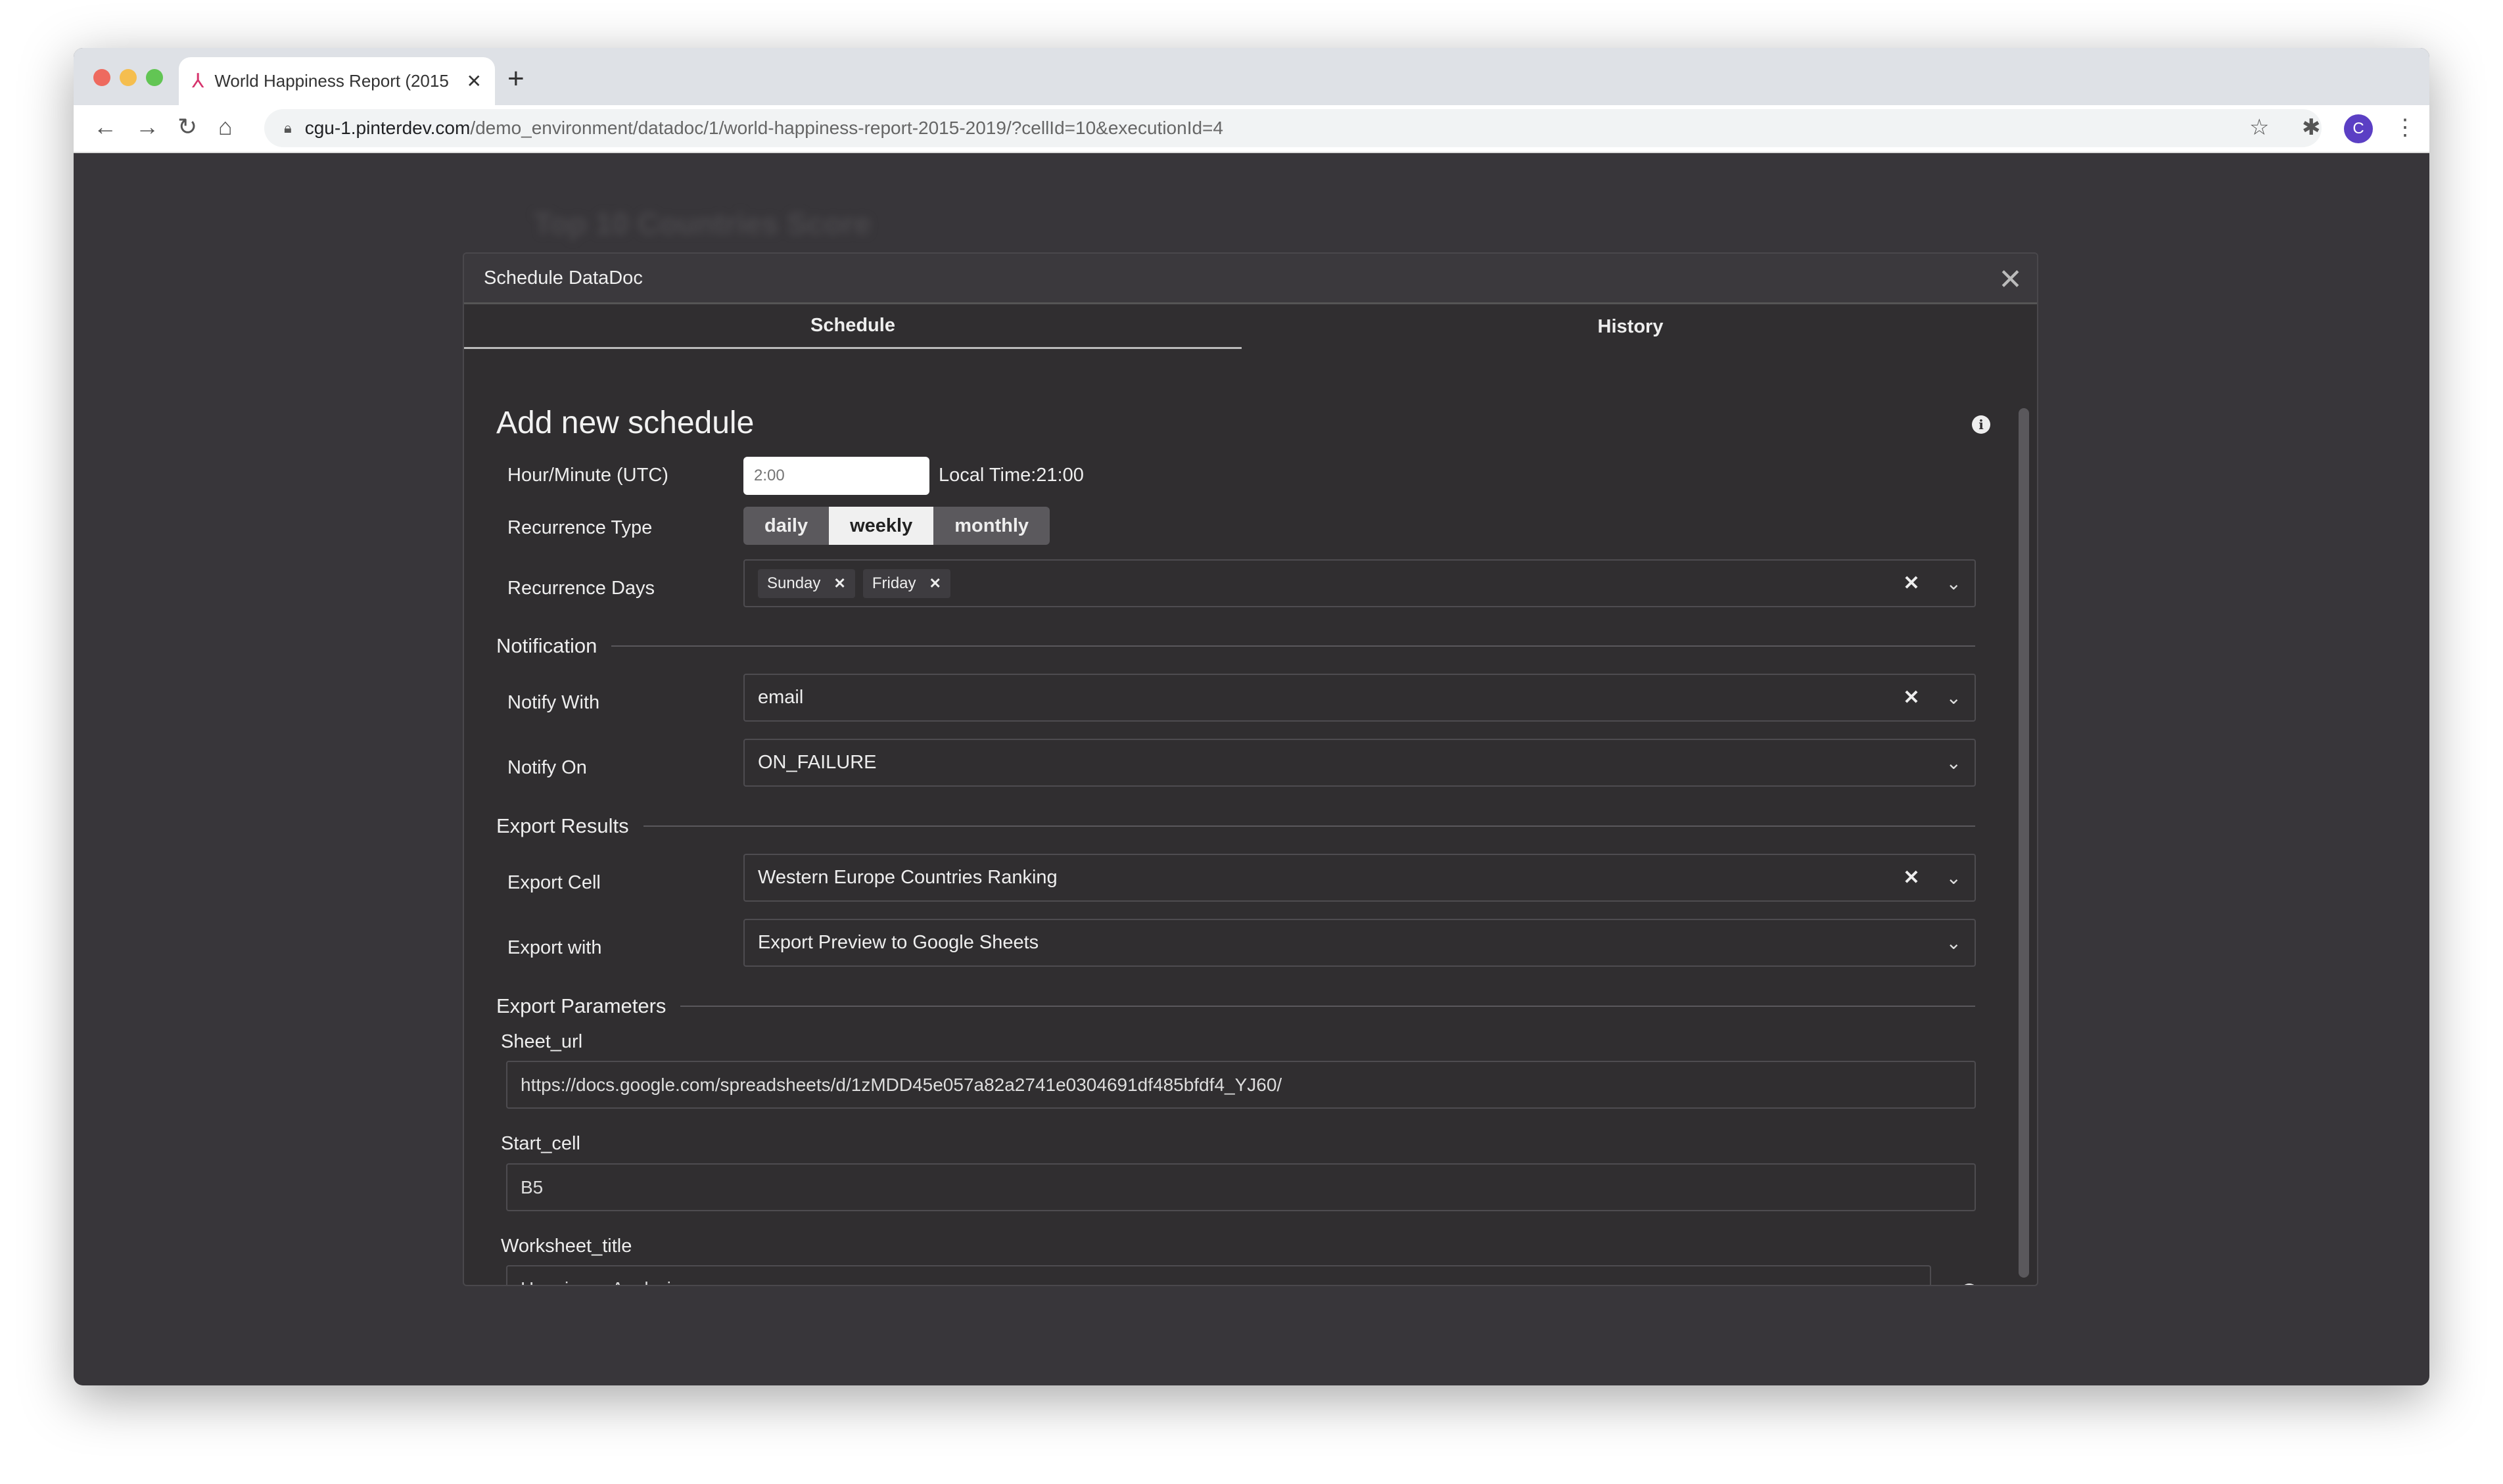  Describe the element at coordinates (516, 78) in the screenshot. I see `new-tab-button: +` at that location.